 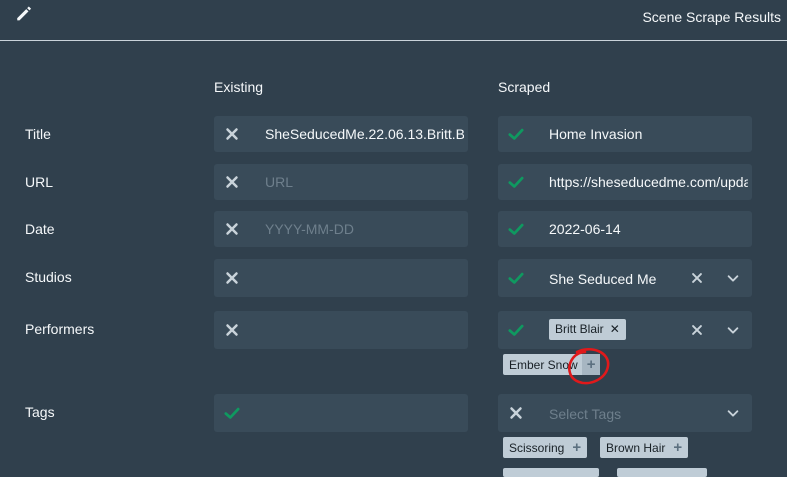 I want to click on scraped-title-field: Home Invasion, so click(x=625, y=134).